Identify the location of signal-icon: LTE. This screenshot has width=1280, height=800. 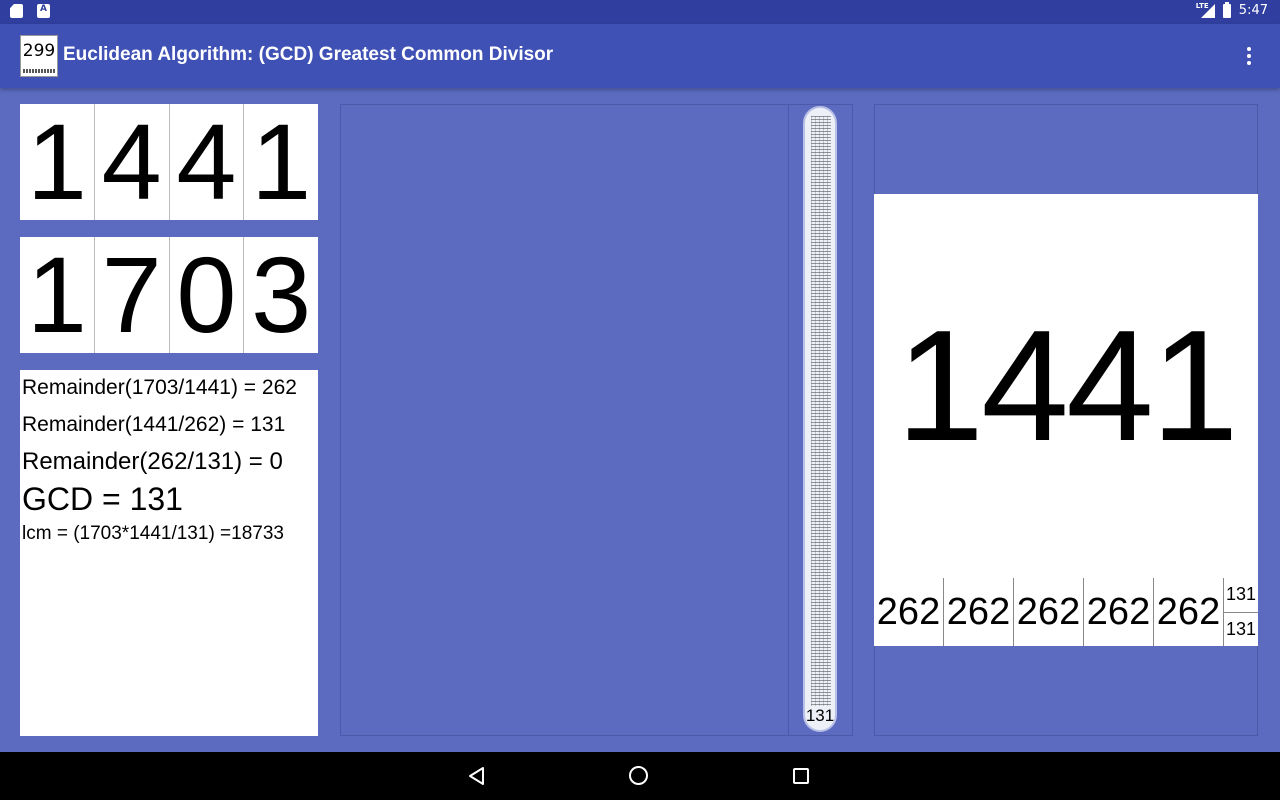
(1205, 9).